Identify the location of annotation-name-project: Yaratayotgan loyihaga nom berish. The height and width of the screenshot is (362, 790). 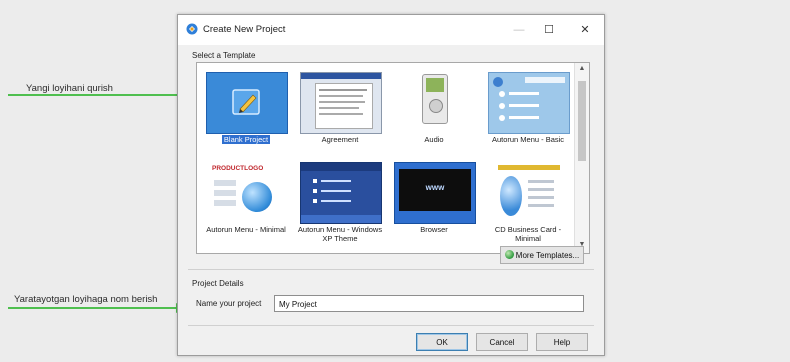
(86, 299).